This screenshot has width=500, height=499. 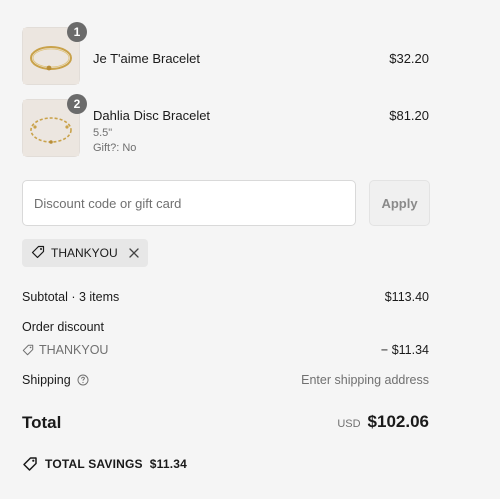 I want to click on subtotal-label: Subtotal · 3 items, so click(x=71, y=297).